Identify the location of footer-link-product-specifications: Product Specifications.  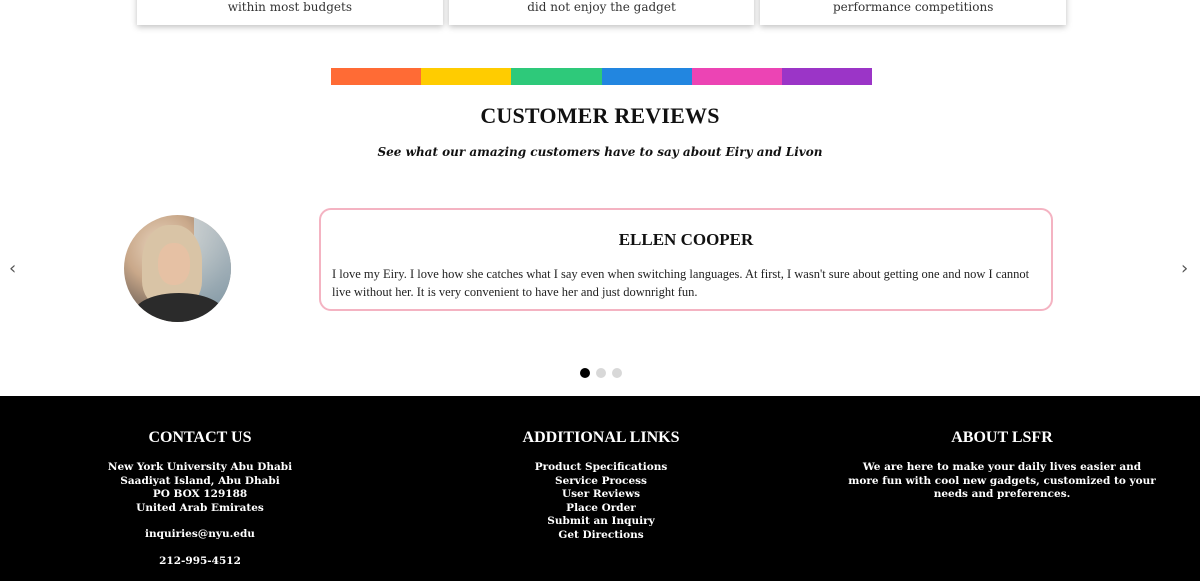
(601, 468).